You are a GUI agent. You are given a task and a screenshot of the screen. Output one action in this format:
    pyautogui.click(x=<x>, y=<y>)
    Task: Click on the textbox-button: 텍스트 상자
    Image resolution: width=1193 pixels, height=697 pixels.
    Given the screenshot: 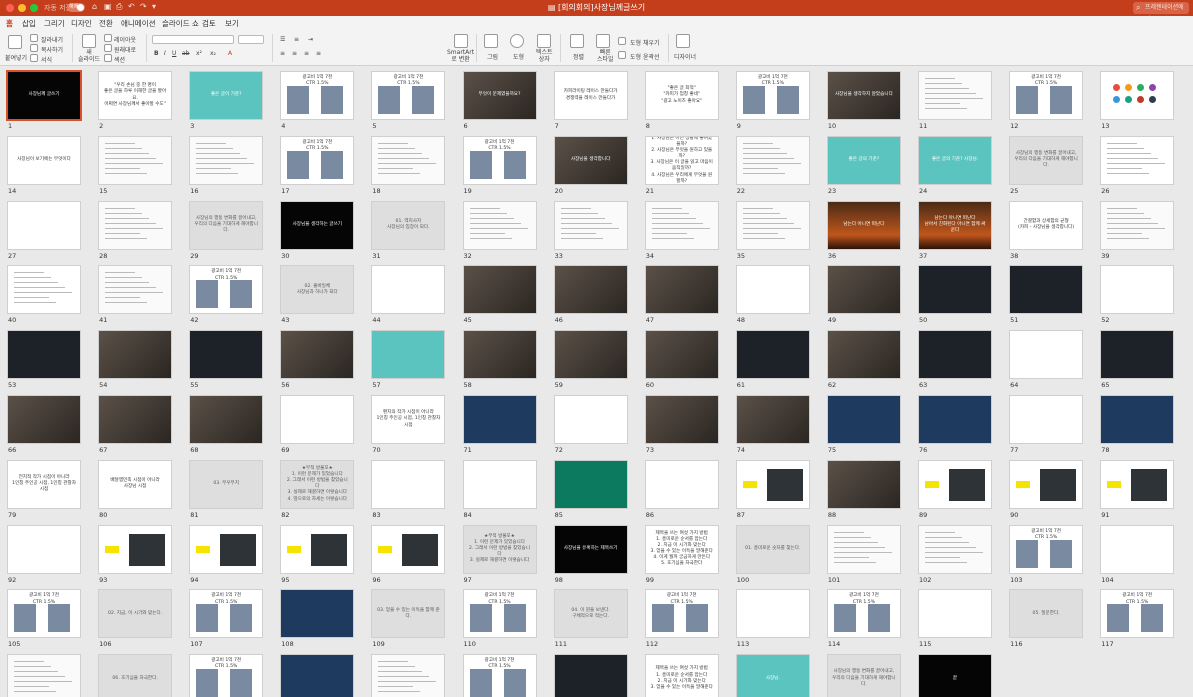 What is the action you would take?
    pyautogui.click(x=544, y=56)
    